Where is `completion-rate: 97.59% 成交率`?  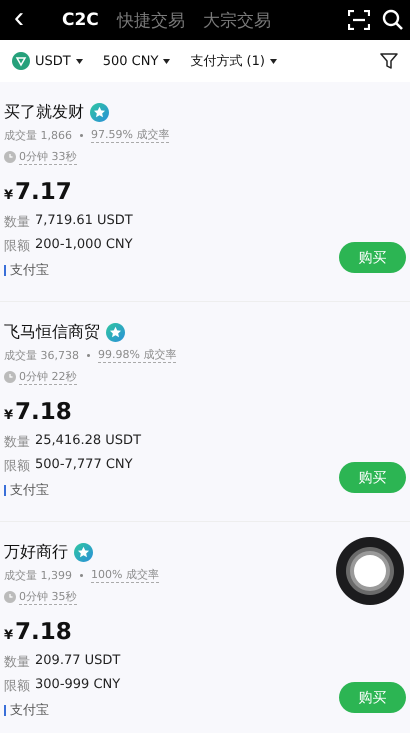
completion-rate: 97.59% 成交率 is located at coordinates (130, 135).